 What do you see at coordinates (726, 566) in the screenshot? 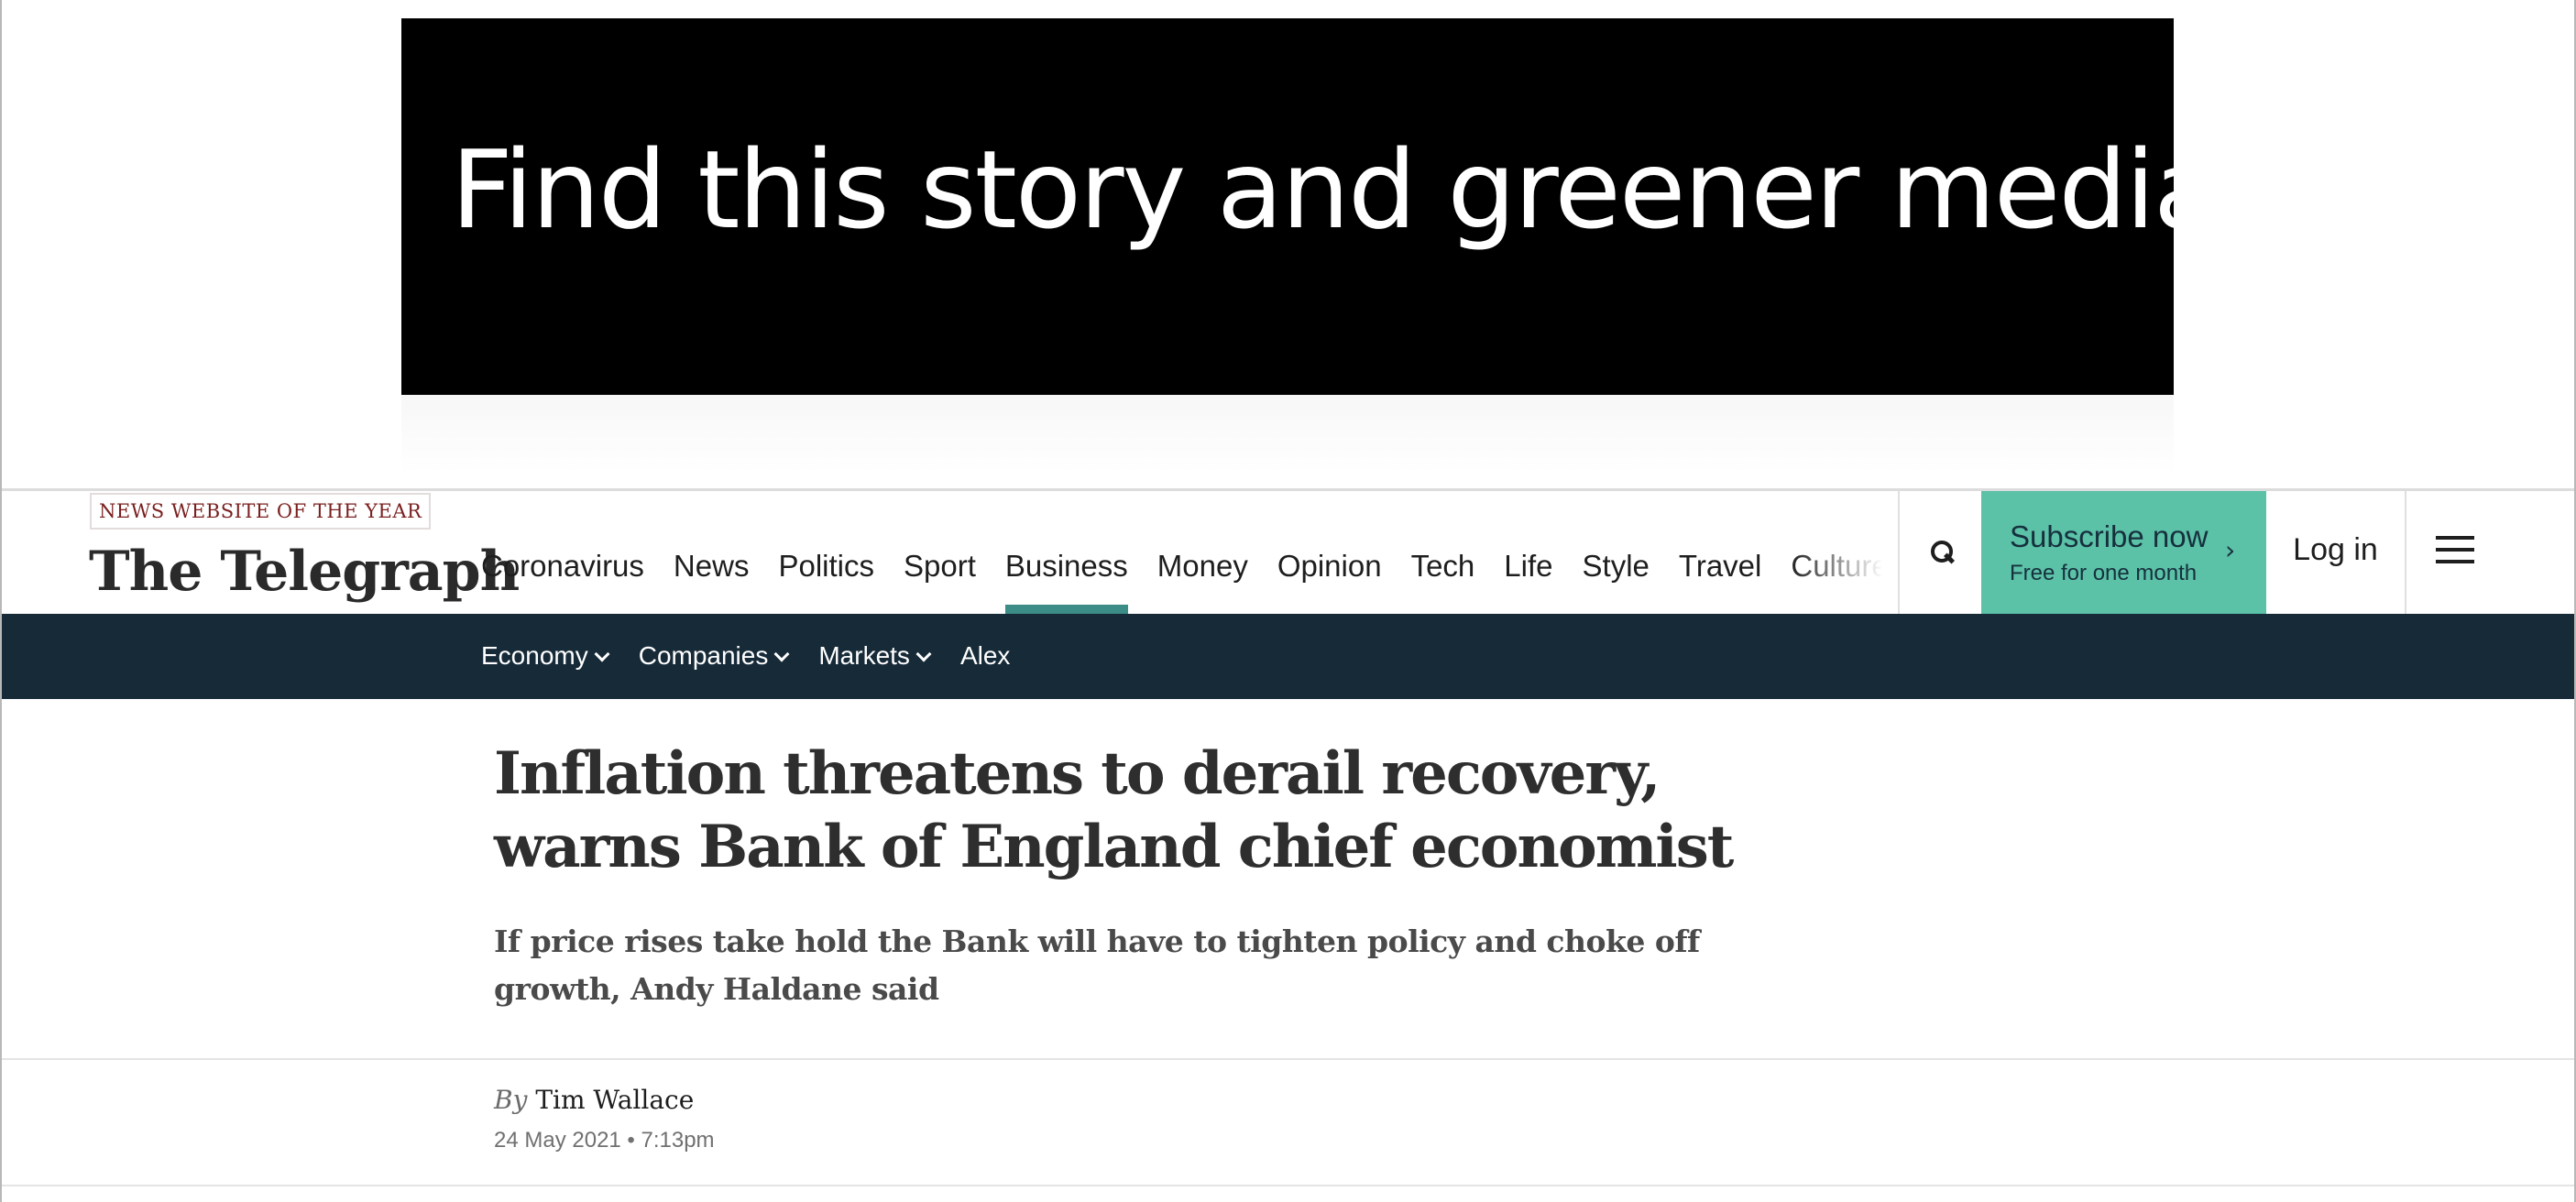
I see `nav-item-news: News` at bounding box center [726, 566].